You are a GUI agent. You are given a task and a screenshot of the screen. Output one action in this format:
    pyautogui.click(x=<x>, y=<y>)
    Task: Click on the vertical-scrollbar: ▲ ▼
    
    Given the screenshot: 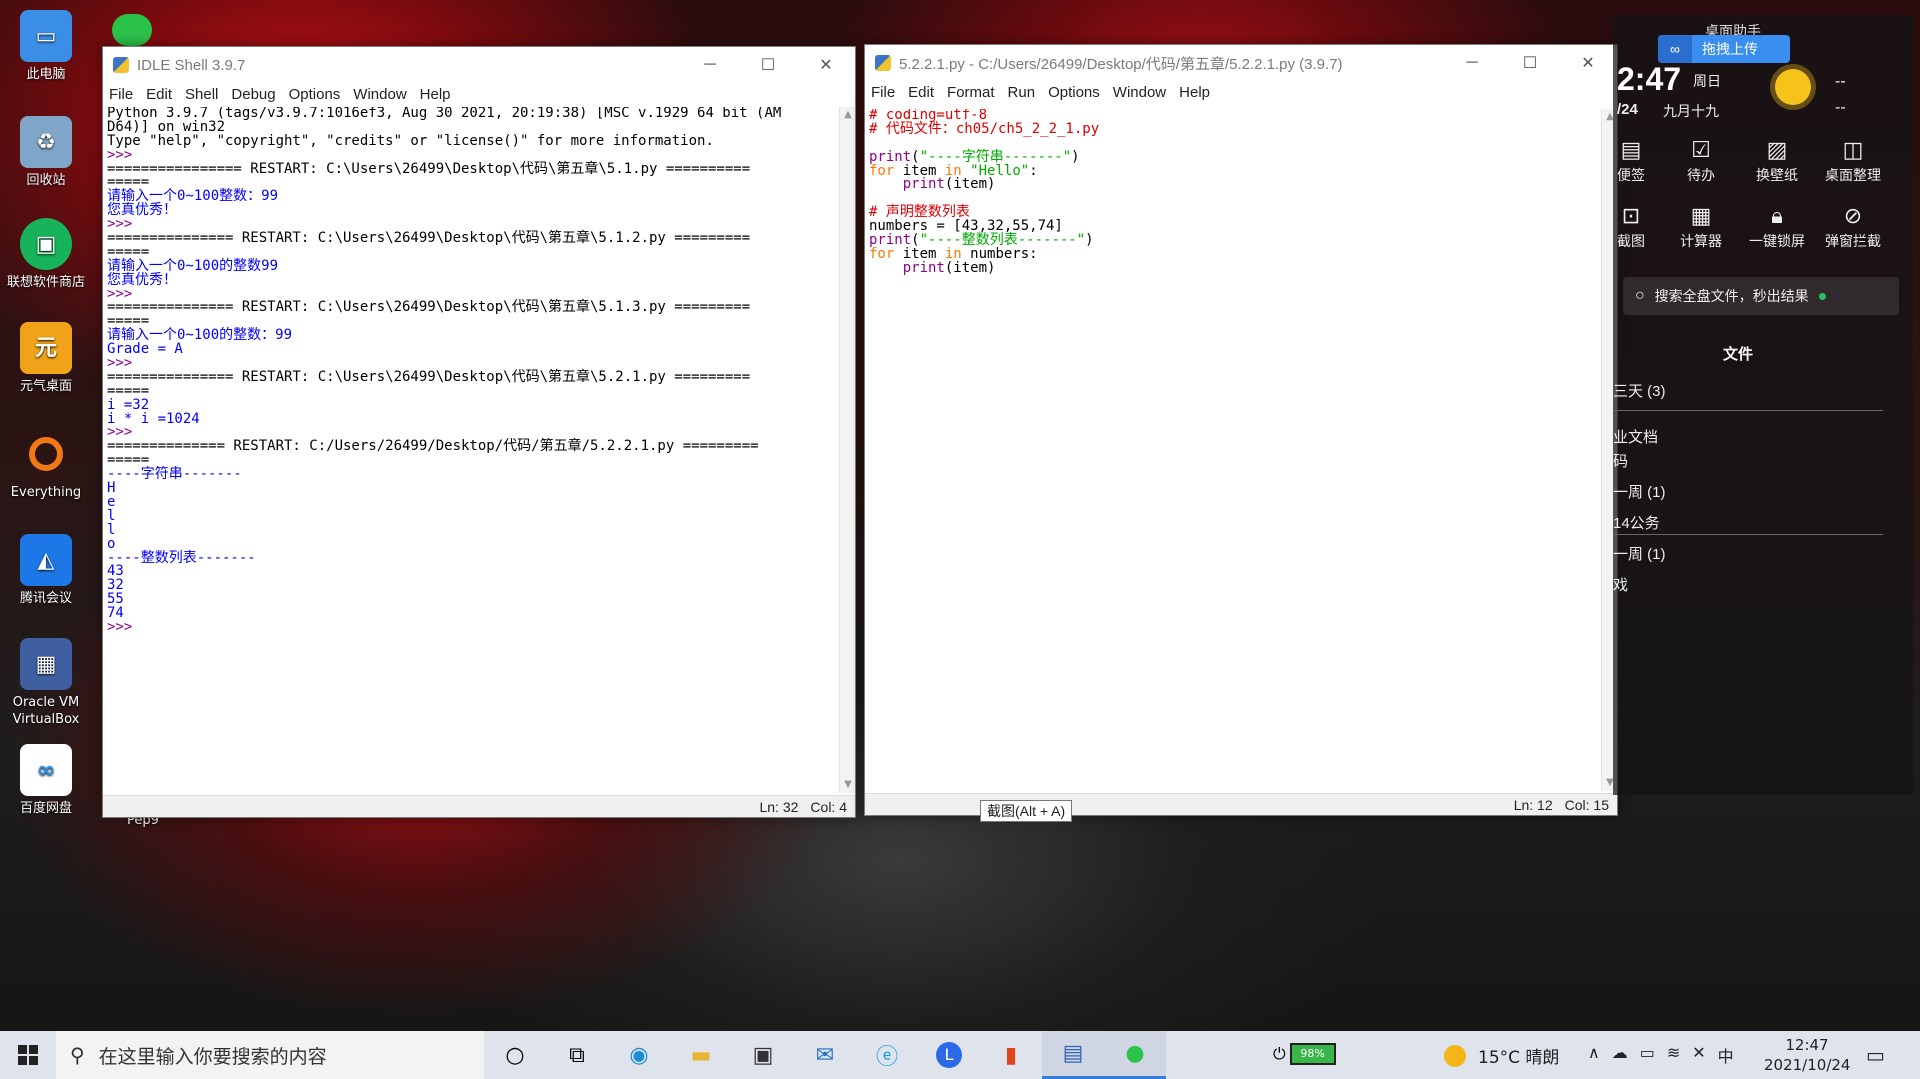 What is the action you would take?
    pyautogui.click(x=847, y=450)
    